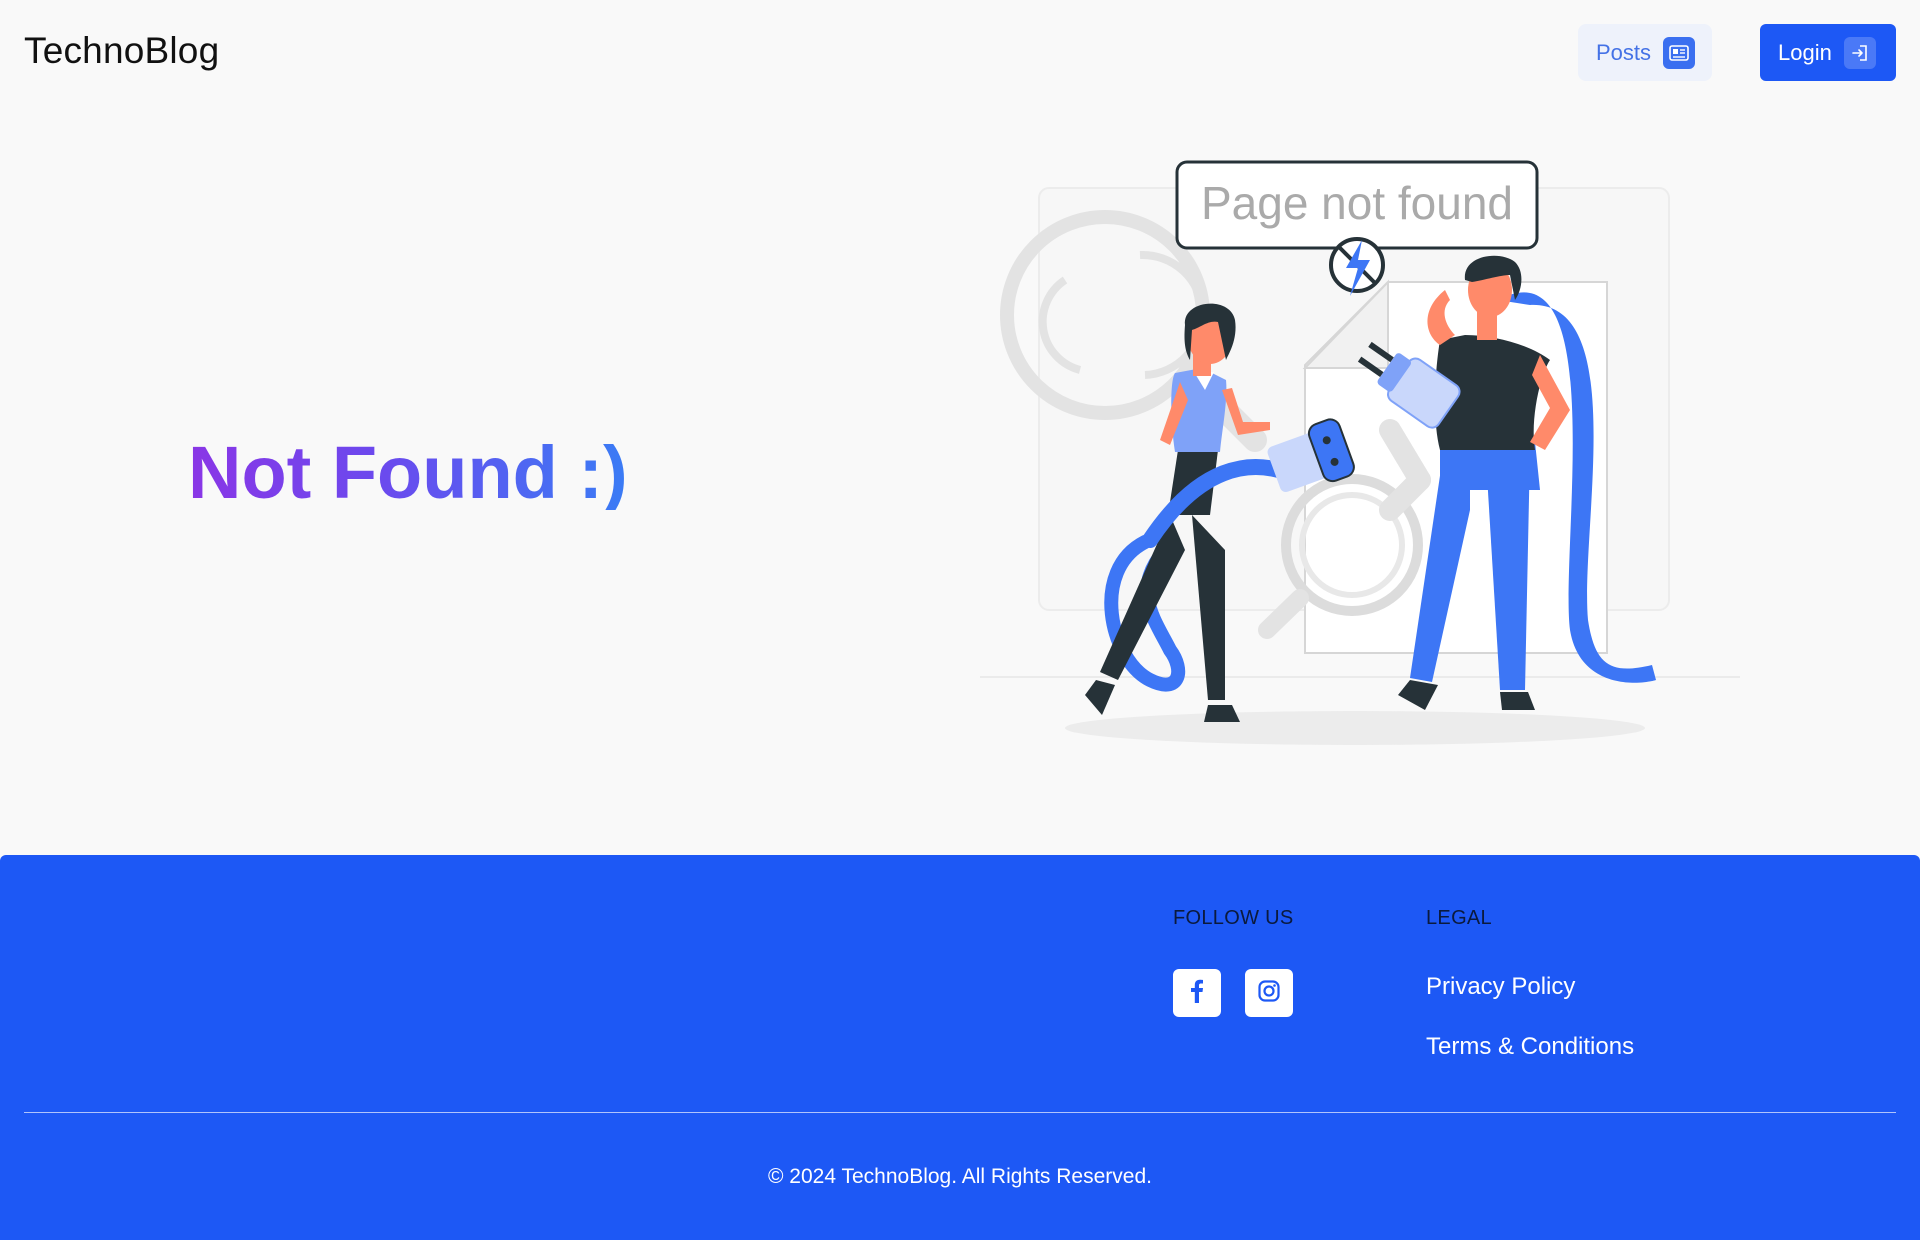 The image size is (1920, 1240). Describe the element at coordinates (960, 1176) in the screenshot. I see `copyright-text: © 2024 TechnoBlog. All Rights Reserved.` at that location.